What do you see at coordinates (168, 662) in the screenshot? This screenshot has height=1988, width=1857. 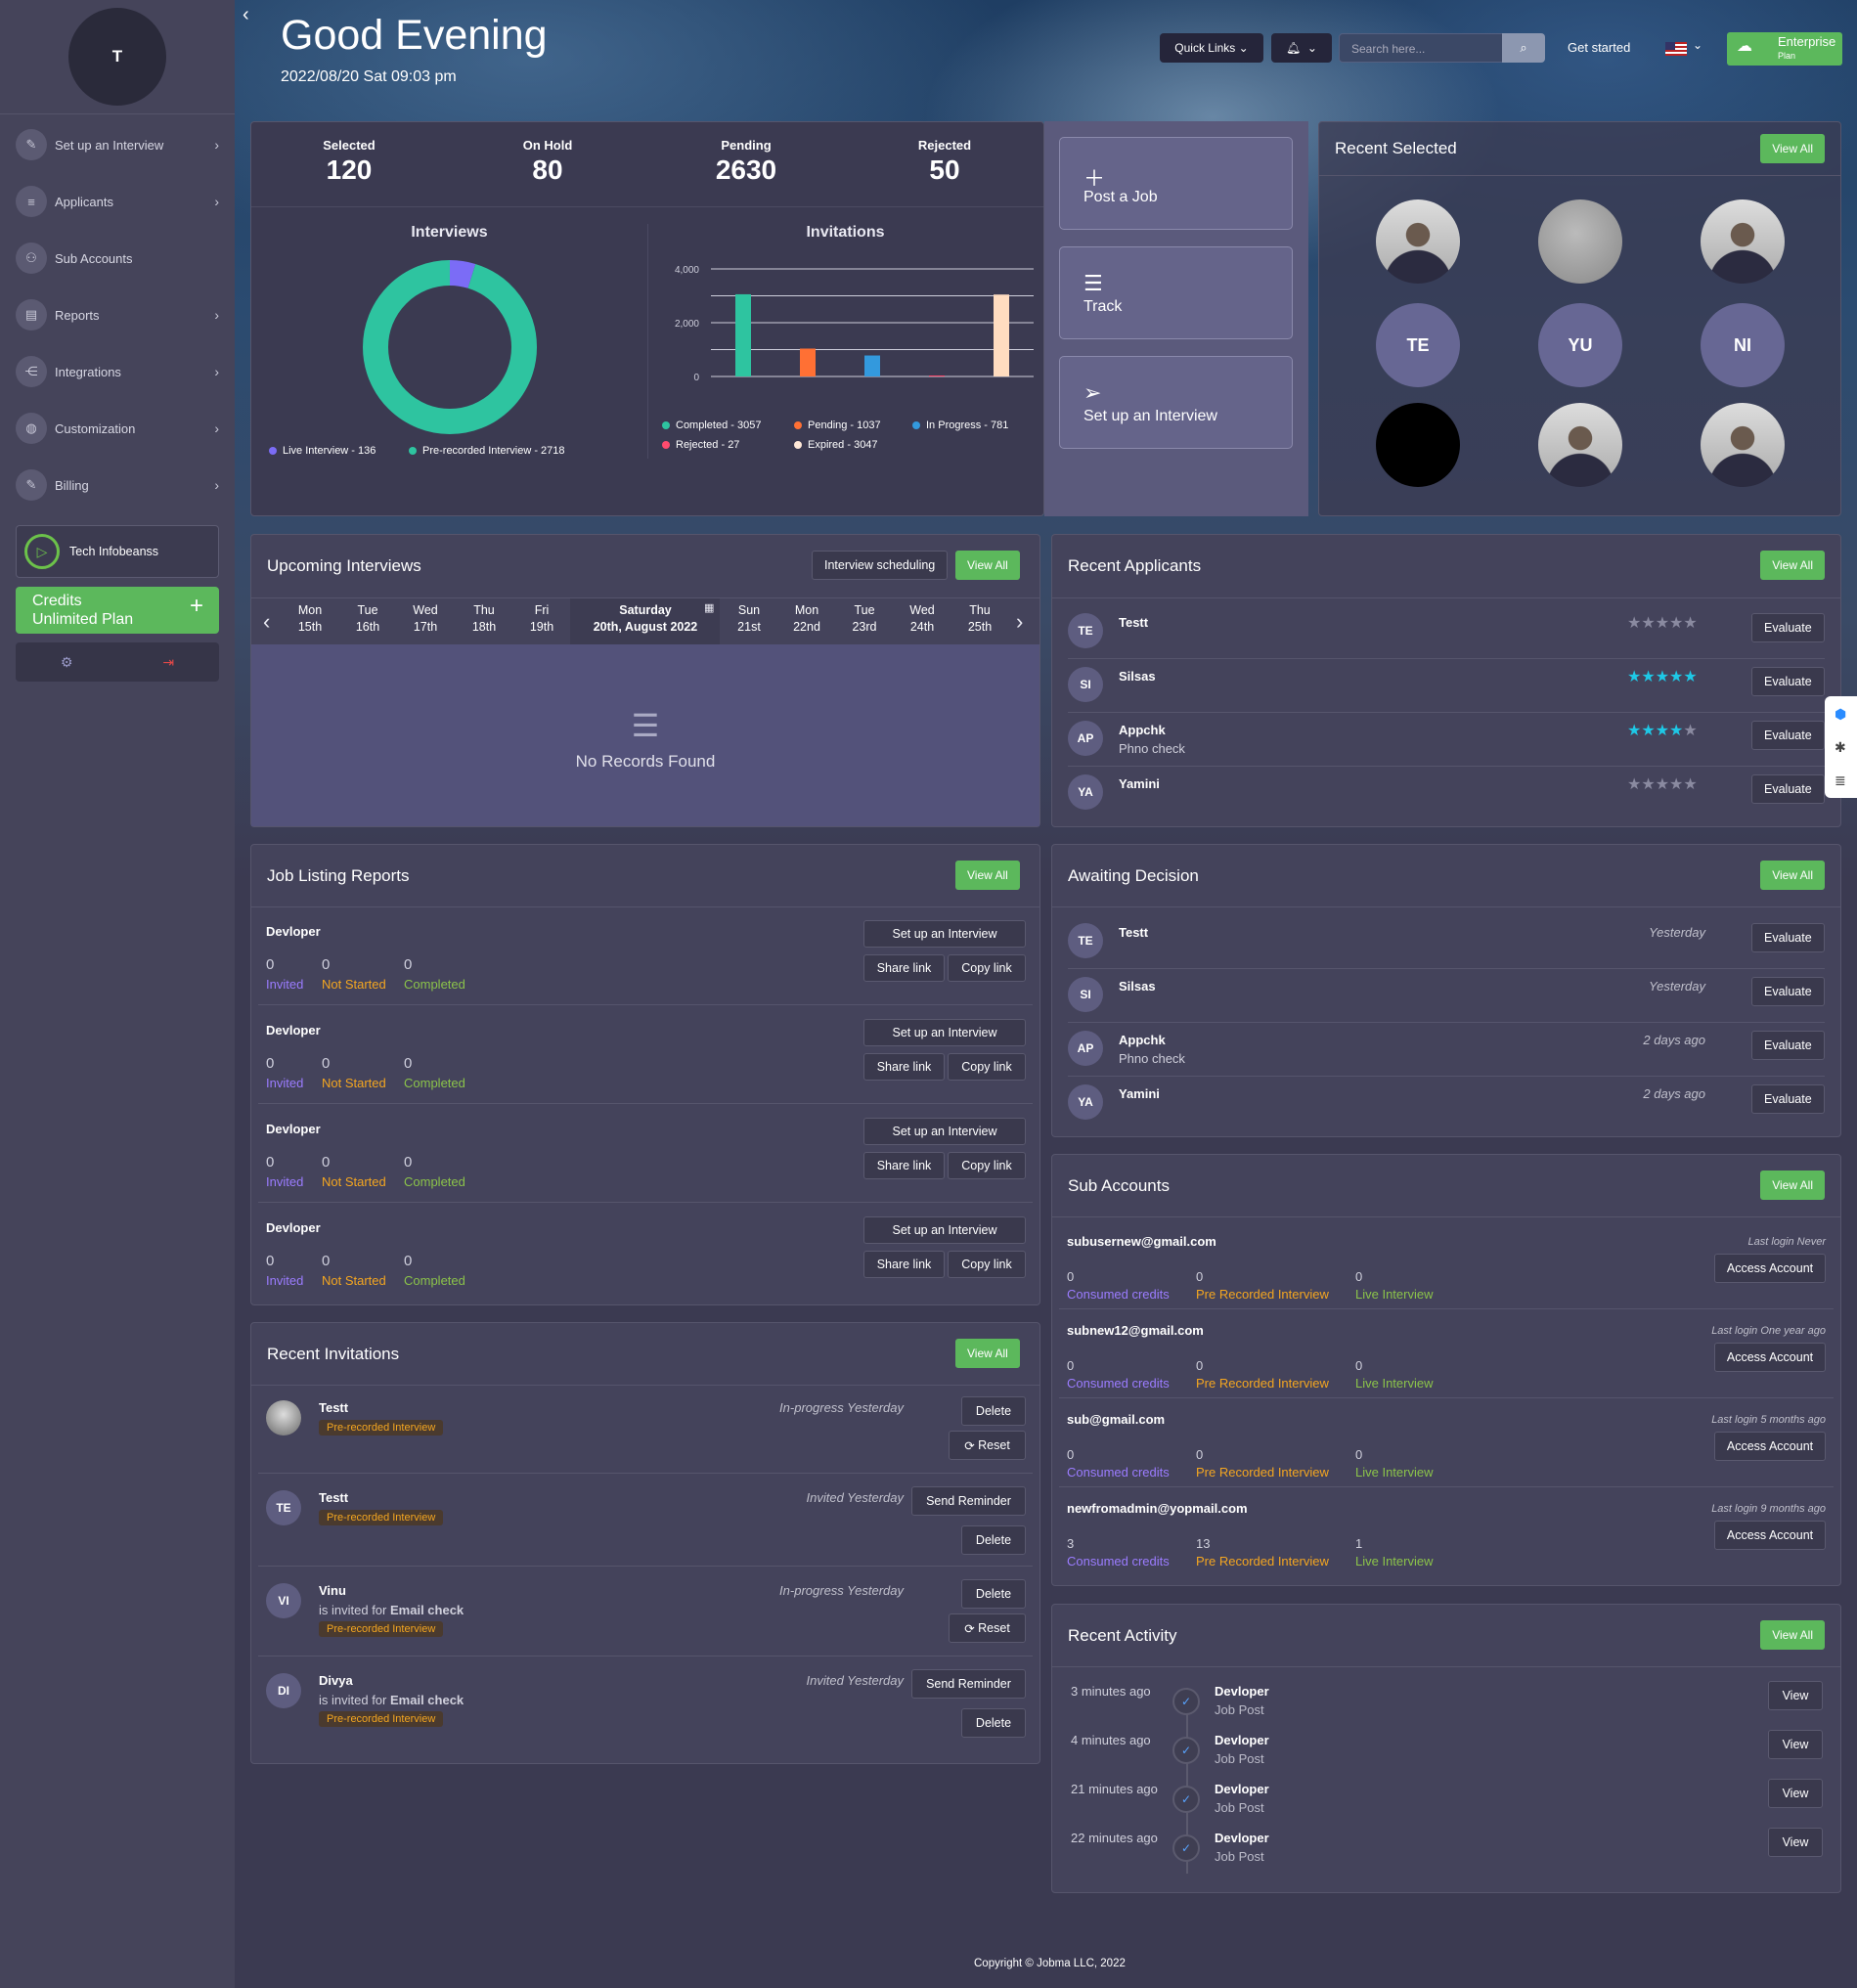 I see `logout-icon: ⇥` at bounding box center [168, 662].